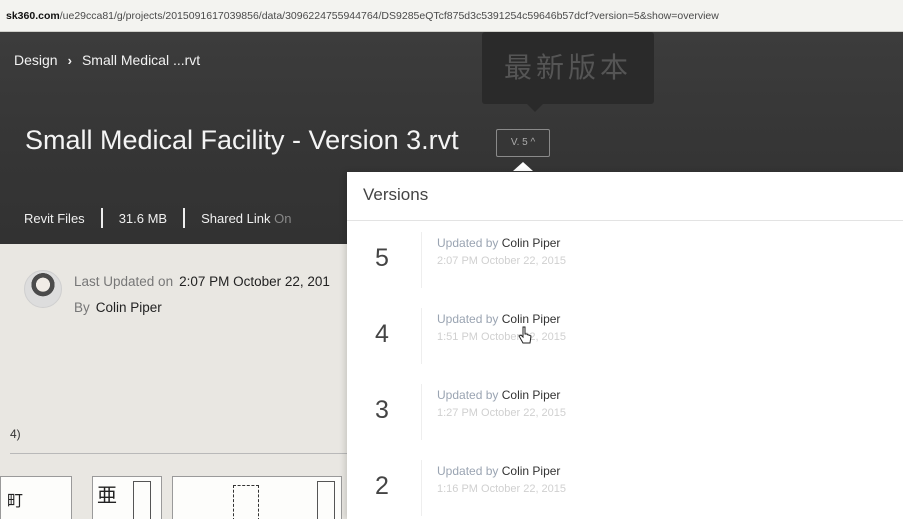 This screenshot has height=519, width=903. What do you see at coordinates (254, 281) in the screenshot?
I see `last-updated-value: 2:07 PM October 22, 201` at bounding box center [254, 281].